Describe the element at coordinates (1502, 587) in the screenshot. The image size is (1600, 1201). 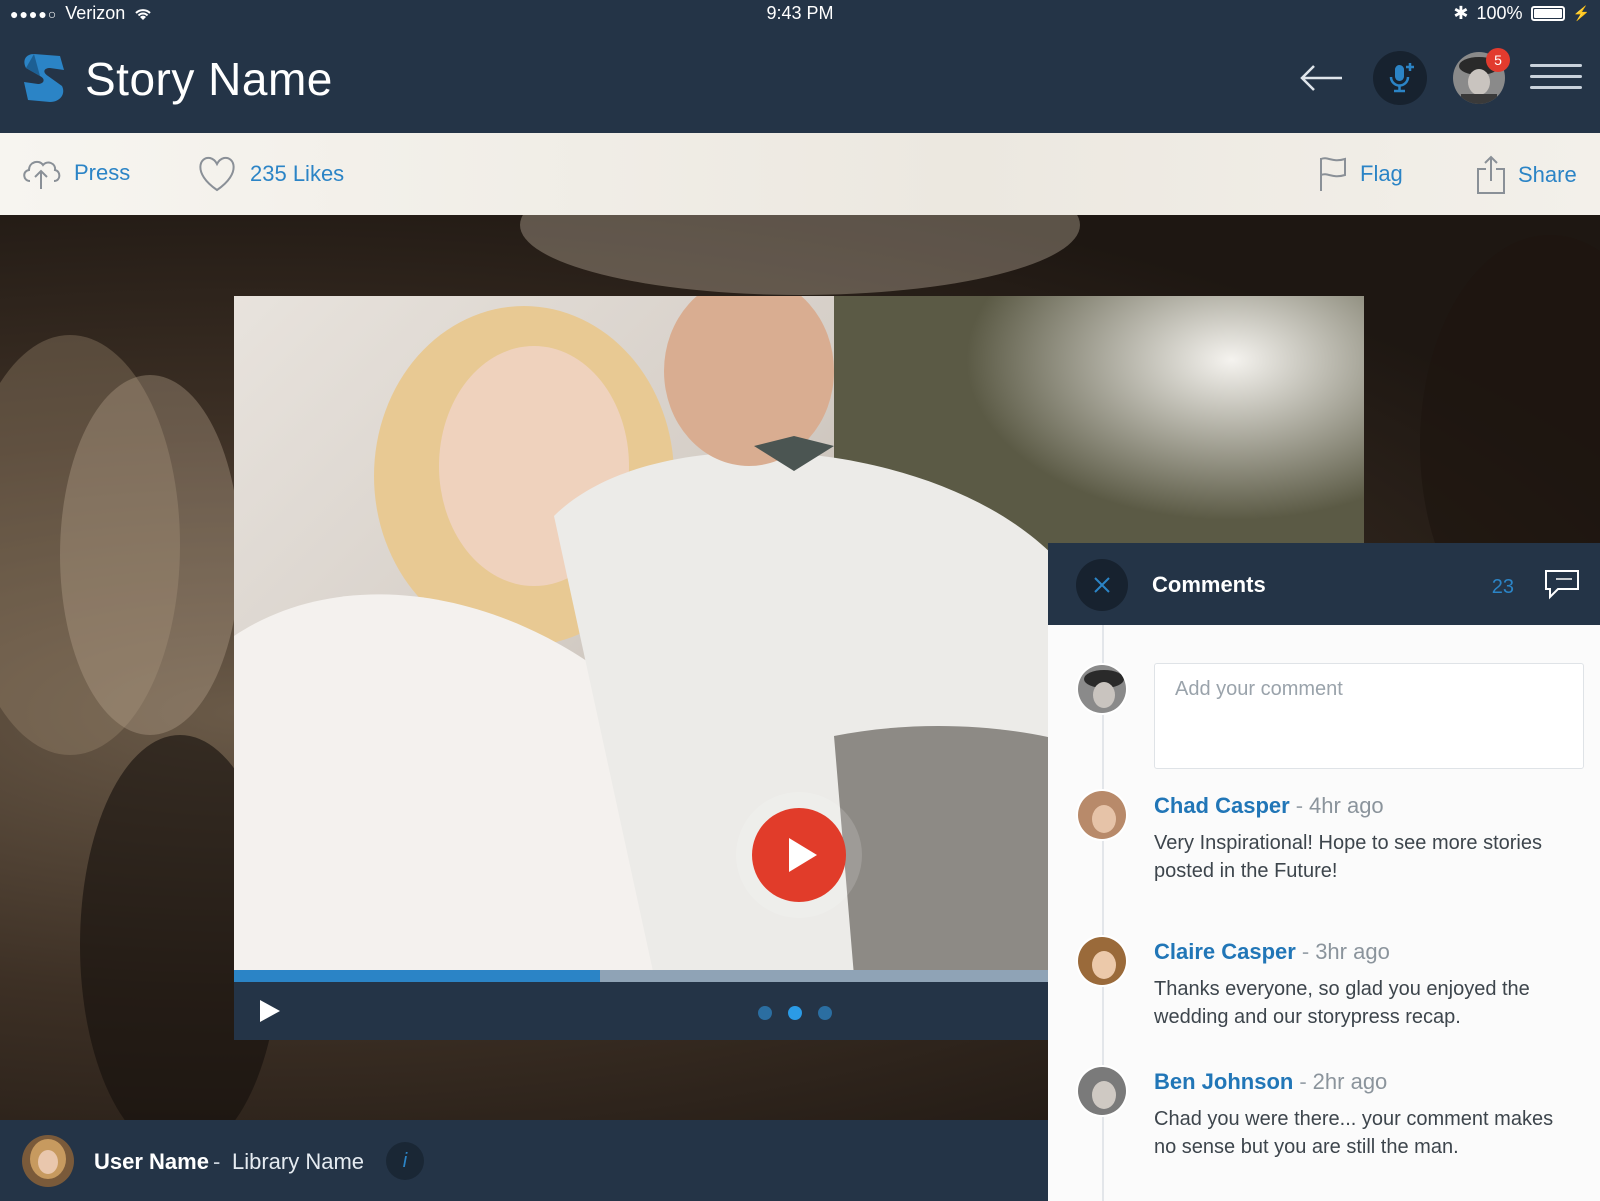
I see `comments-count: 23` at that location.